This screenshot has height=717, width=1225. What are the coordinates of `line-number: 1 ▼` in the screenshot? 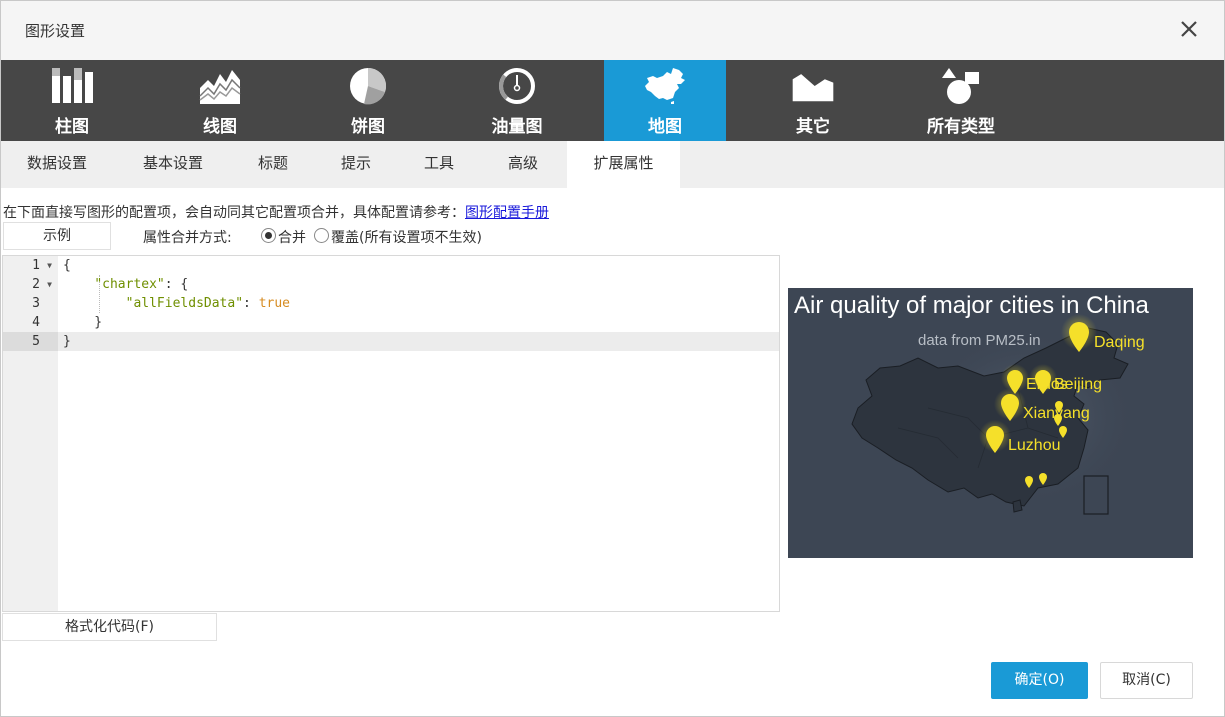 It's located at (42, 265).